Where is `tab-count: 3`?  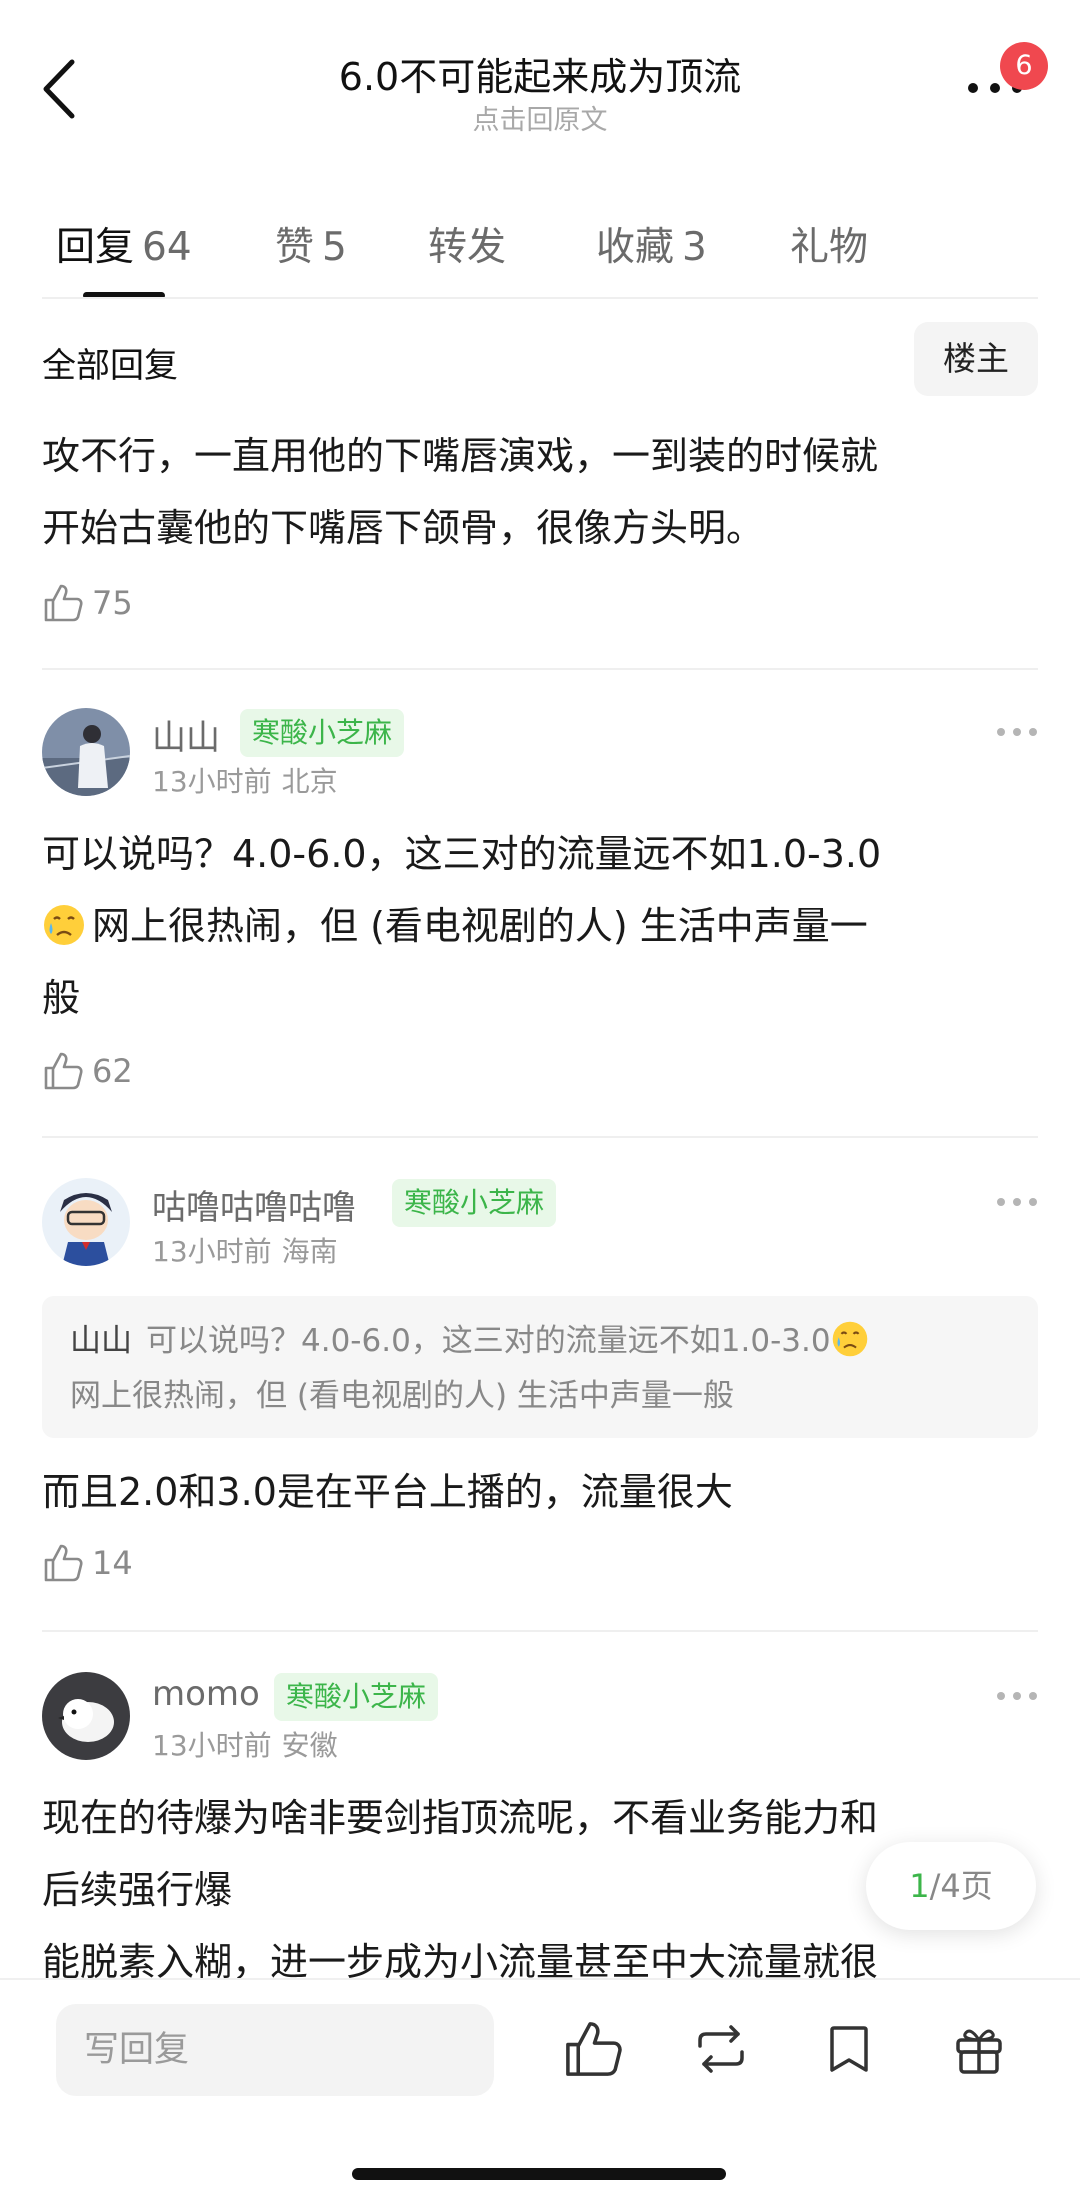
tab-count: 3 is located at coordinates (694, 247).